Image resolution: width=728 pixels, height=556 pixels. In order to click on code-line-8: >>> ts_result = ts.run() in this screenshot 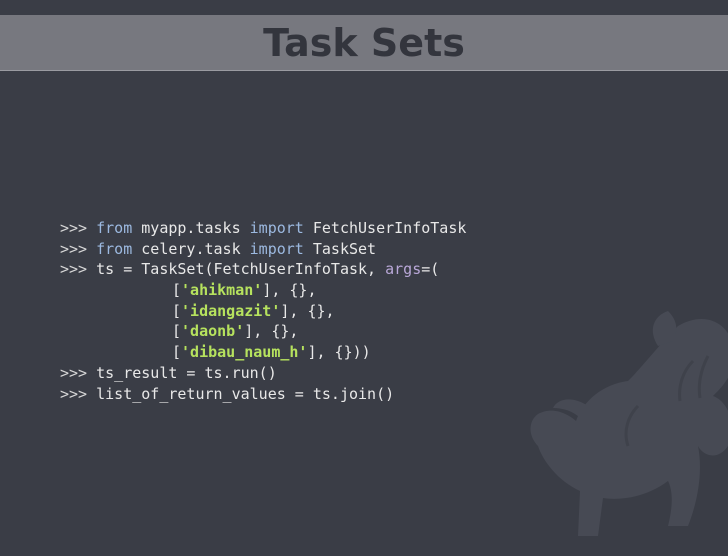, I will do `click(263, 373)`.